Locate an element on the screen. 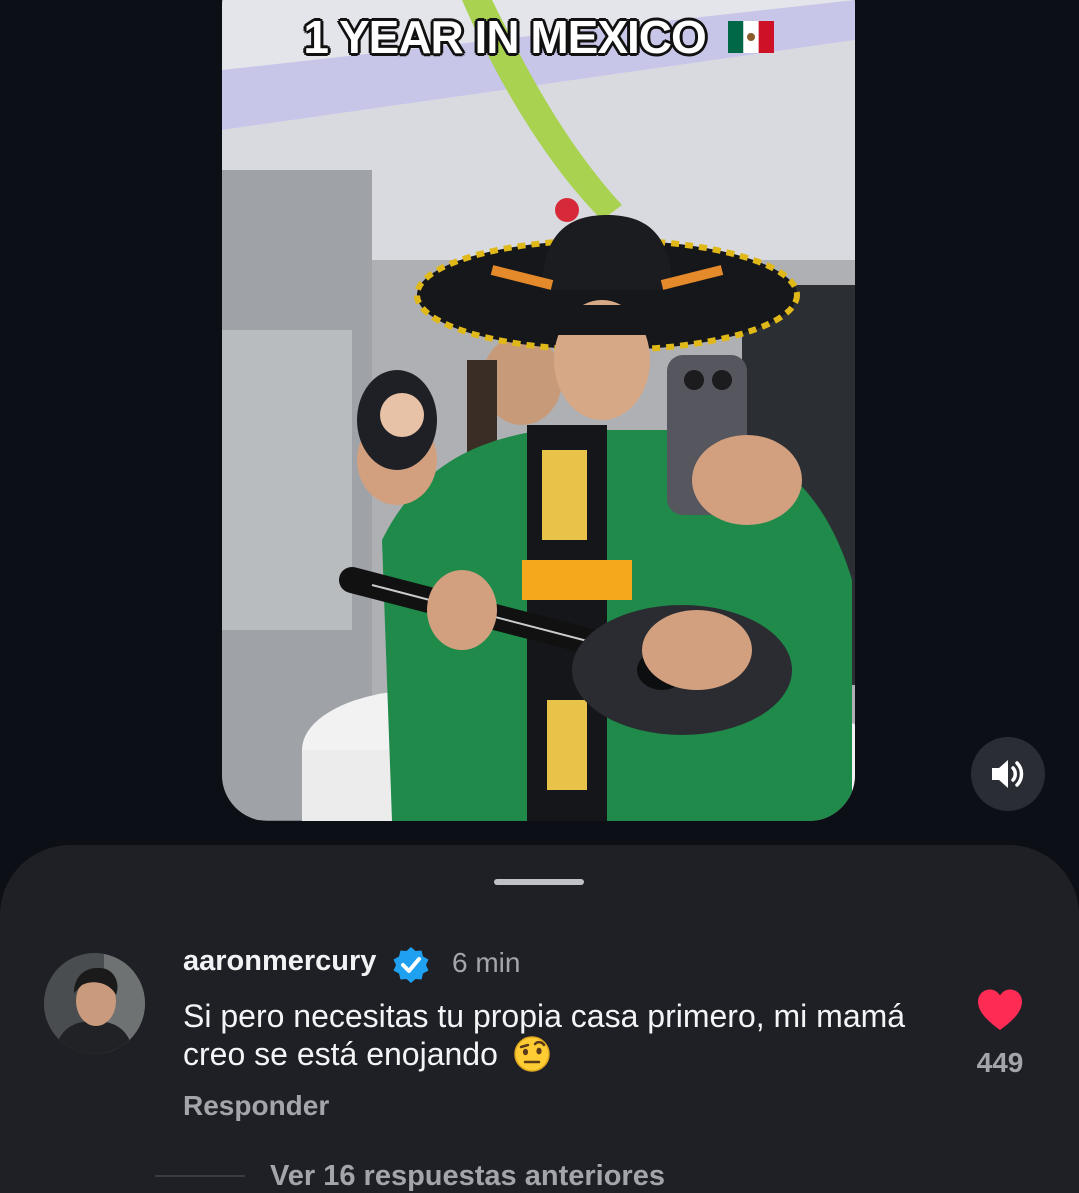 The image size is (1079, 1193). raised-eyebrow-emoji-icon is located at coordinates (532, 1054).